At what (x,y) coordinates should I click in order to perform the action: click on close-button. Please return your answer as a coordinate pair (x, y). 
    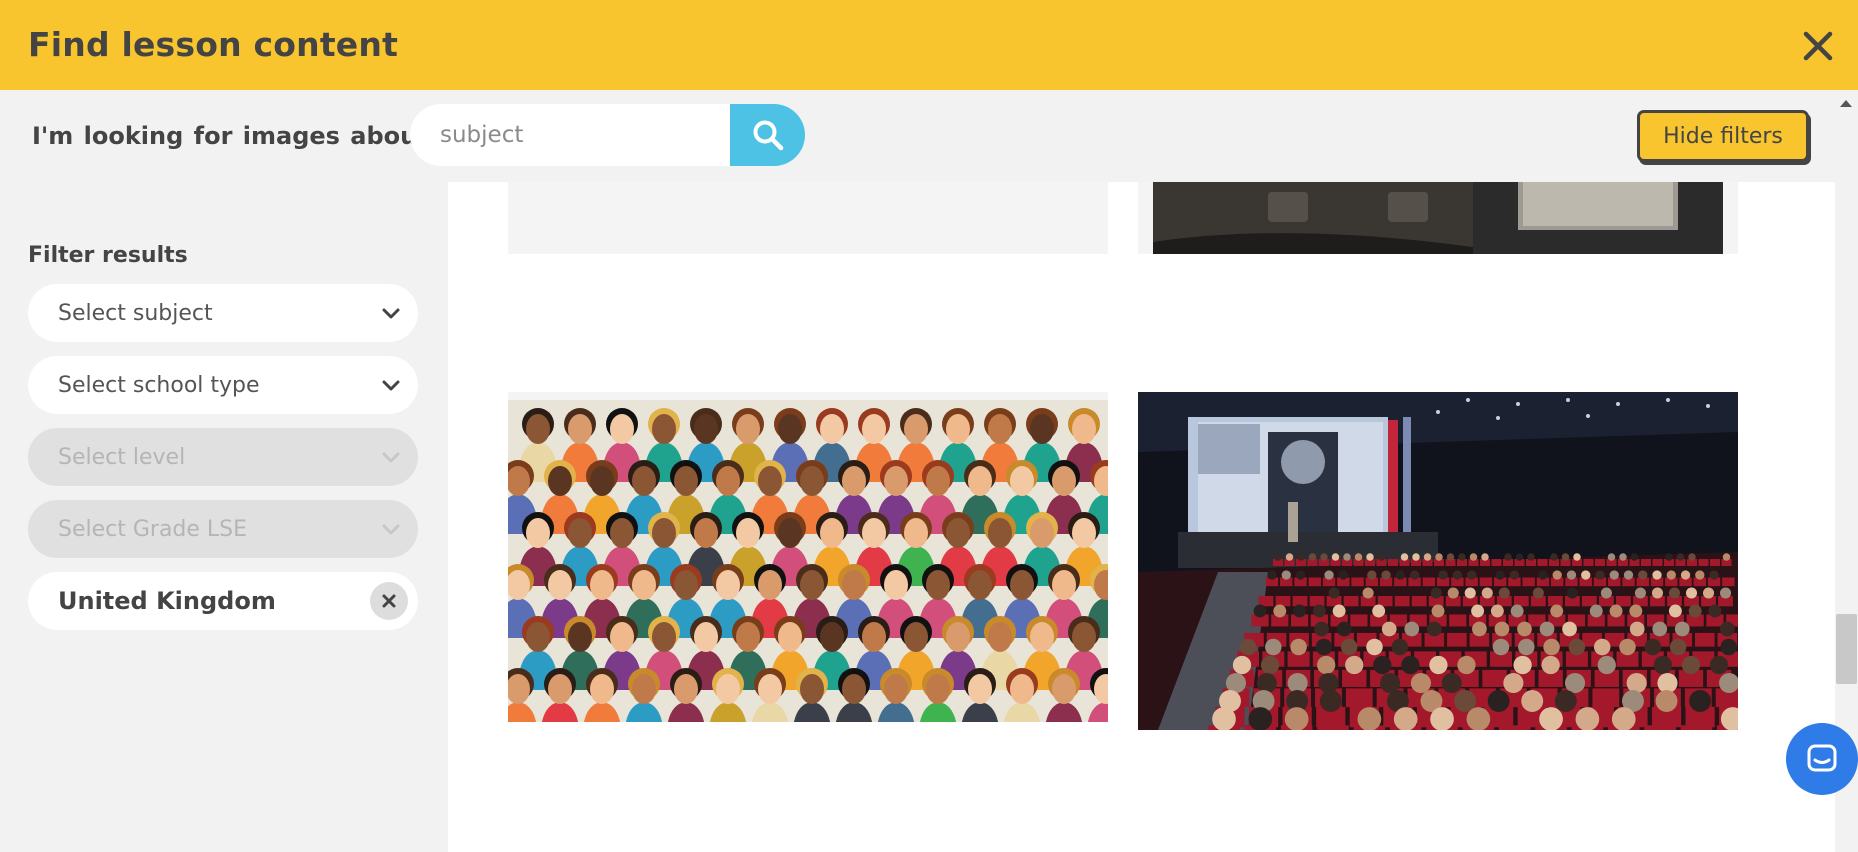
    Looking at the image, I should click on (1818, 46).